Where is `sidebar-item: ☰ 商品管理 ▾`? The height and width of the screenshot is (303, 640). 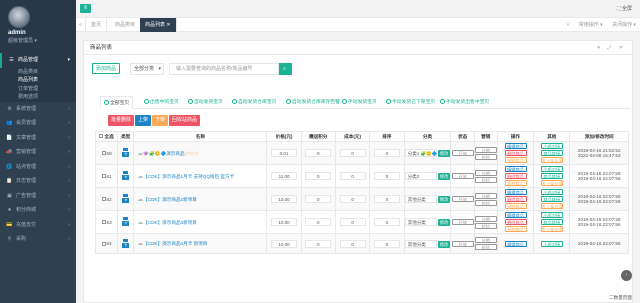
sidebar-item: ☰ 商品管理 ▾ is located at coordinates (38, 60).